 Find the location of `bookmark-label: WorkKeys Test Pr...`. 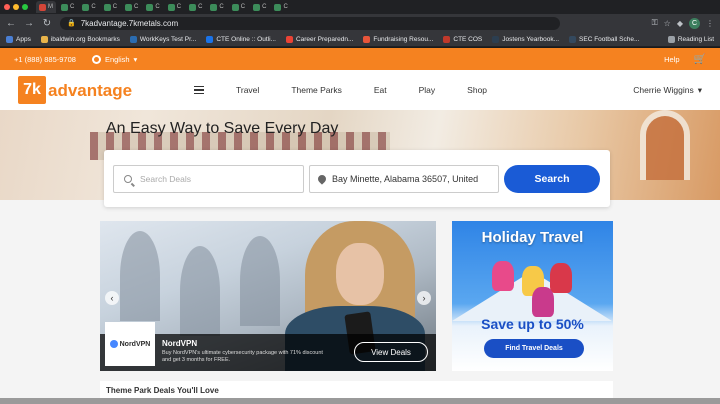

bookmark-label: WorkKeys Test Pr... is located at coordinates (168, 39).